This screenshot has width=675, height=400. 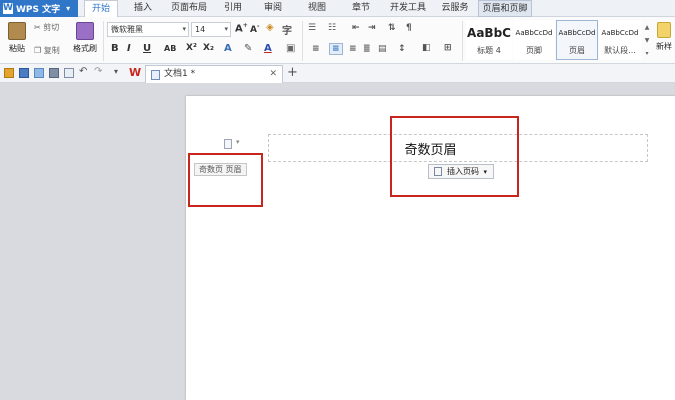 I want to click on cut-button: ✂ 剪切, so click(x=46, y=27).